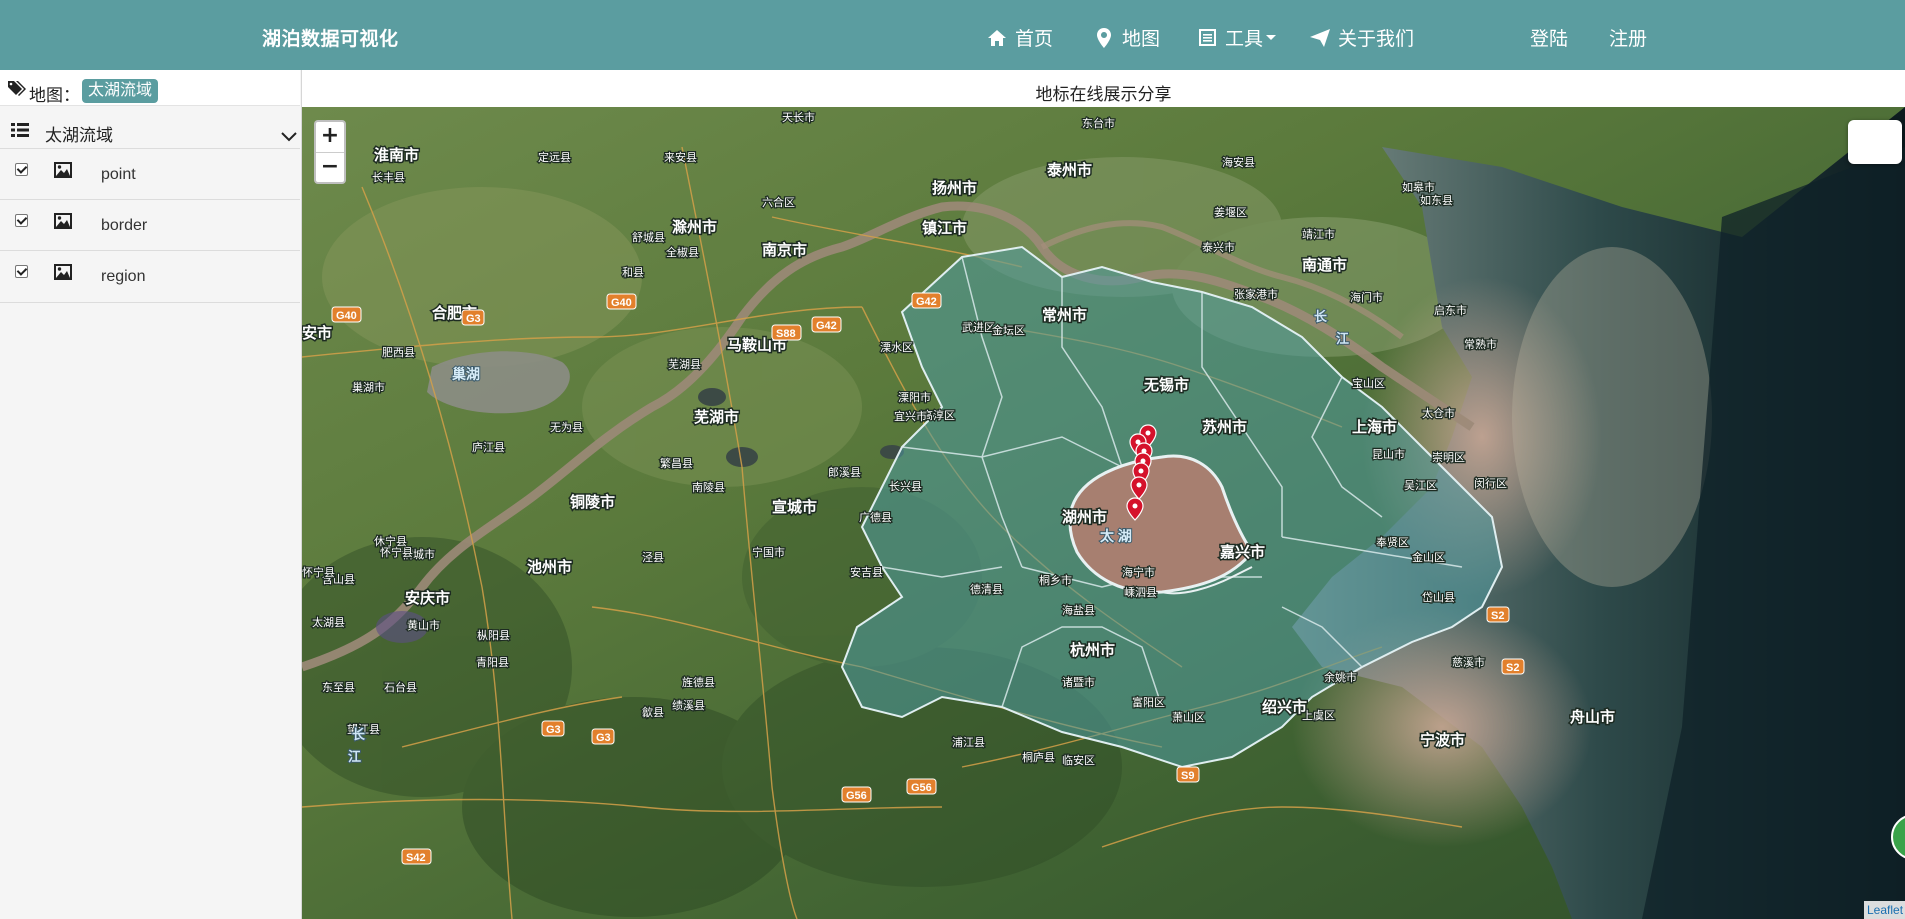  Describe the element at coordinates (716, 417) in the screenshot. I see `city-label: 芜湖市` at that location.